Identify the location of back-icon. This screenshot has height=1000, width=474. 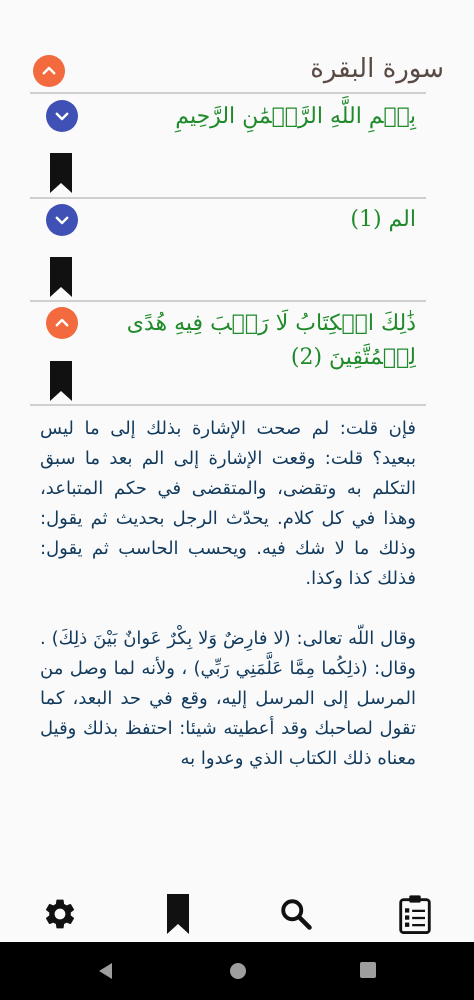
(106, 971).